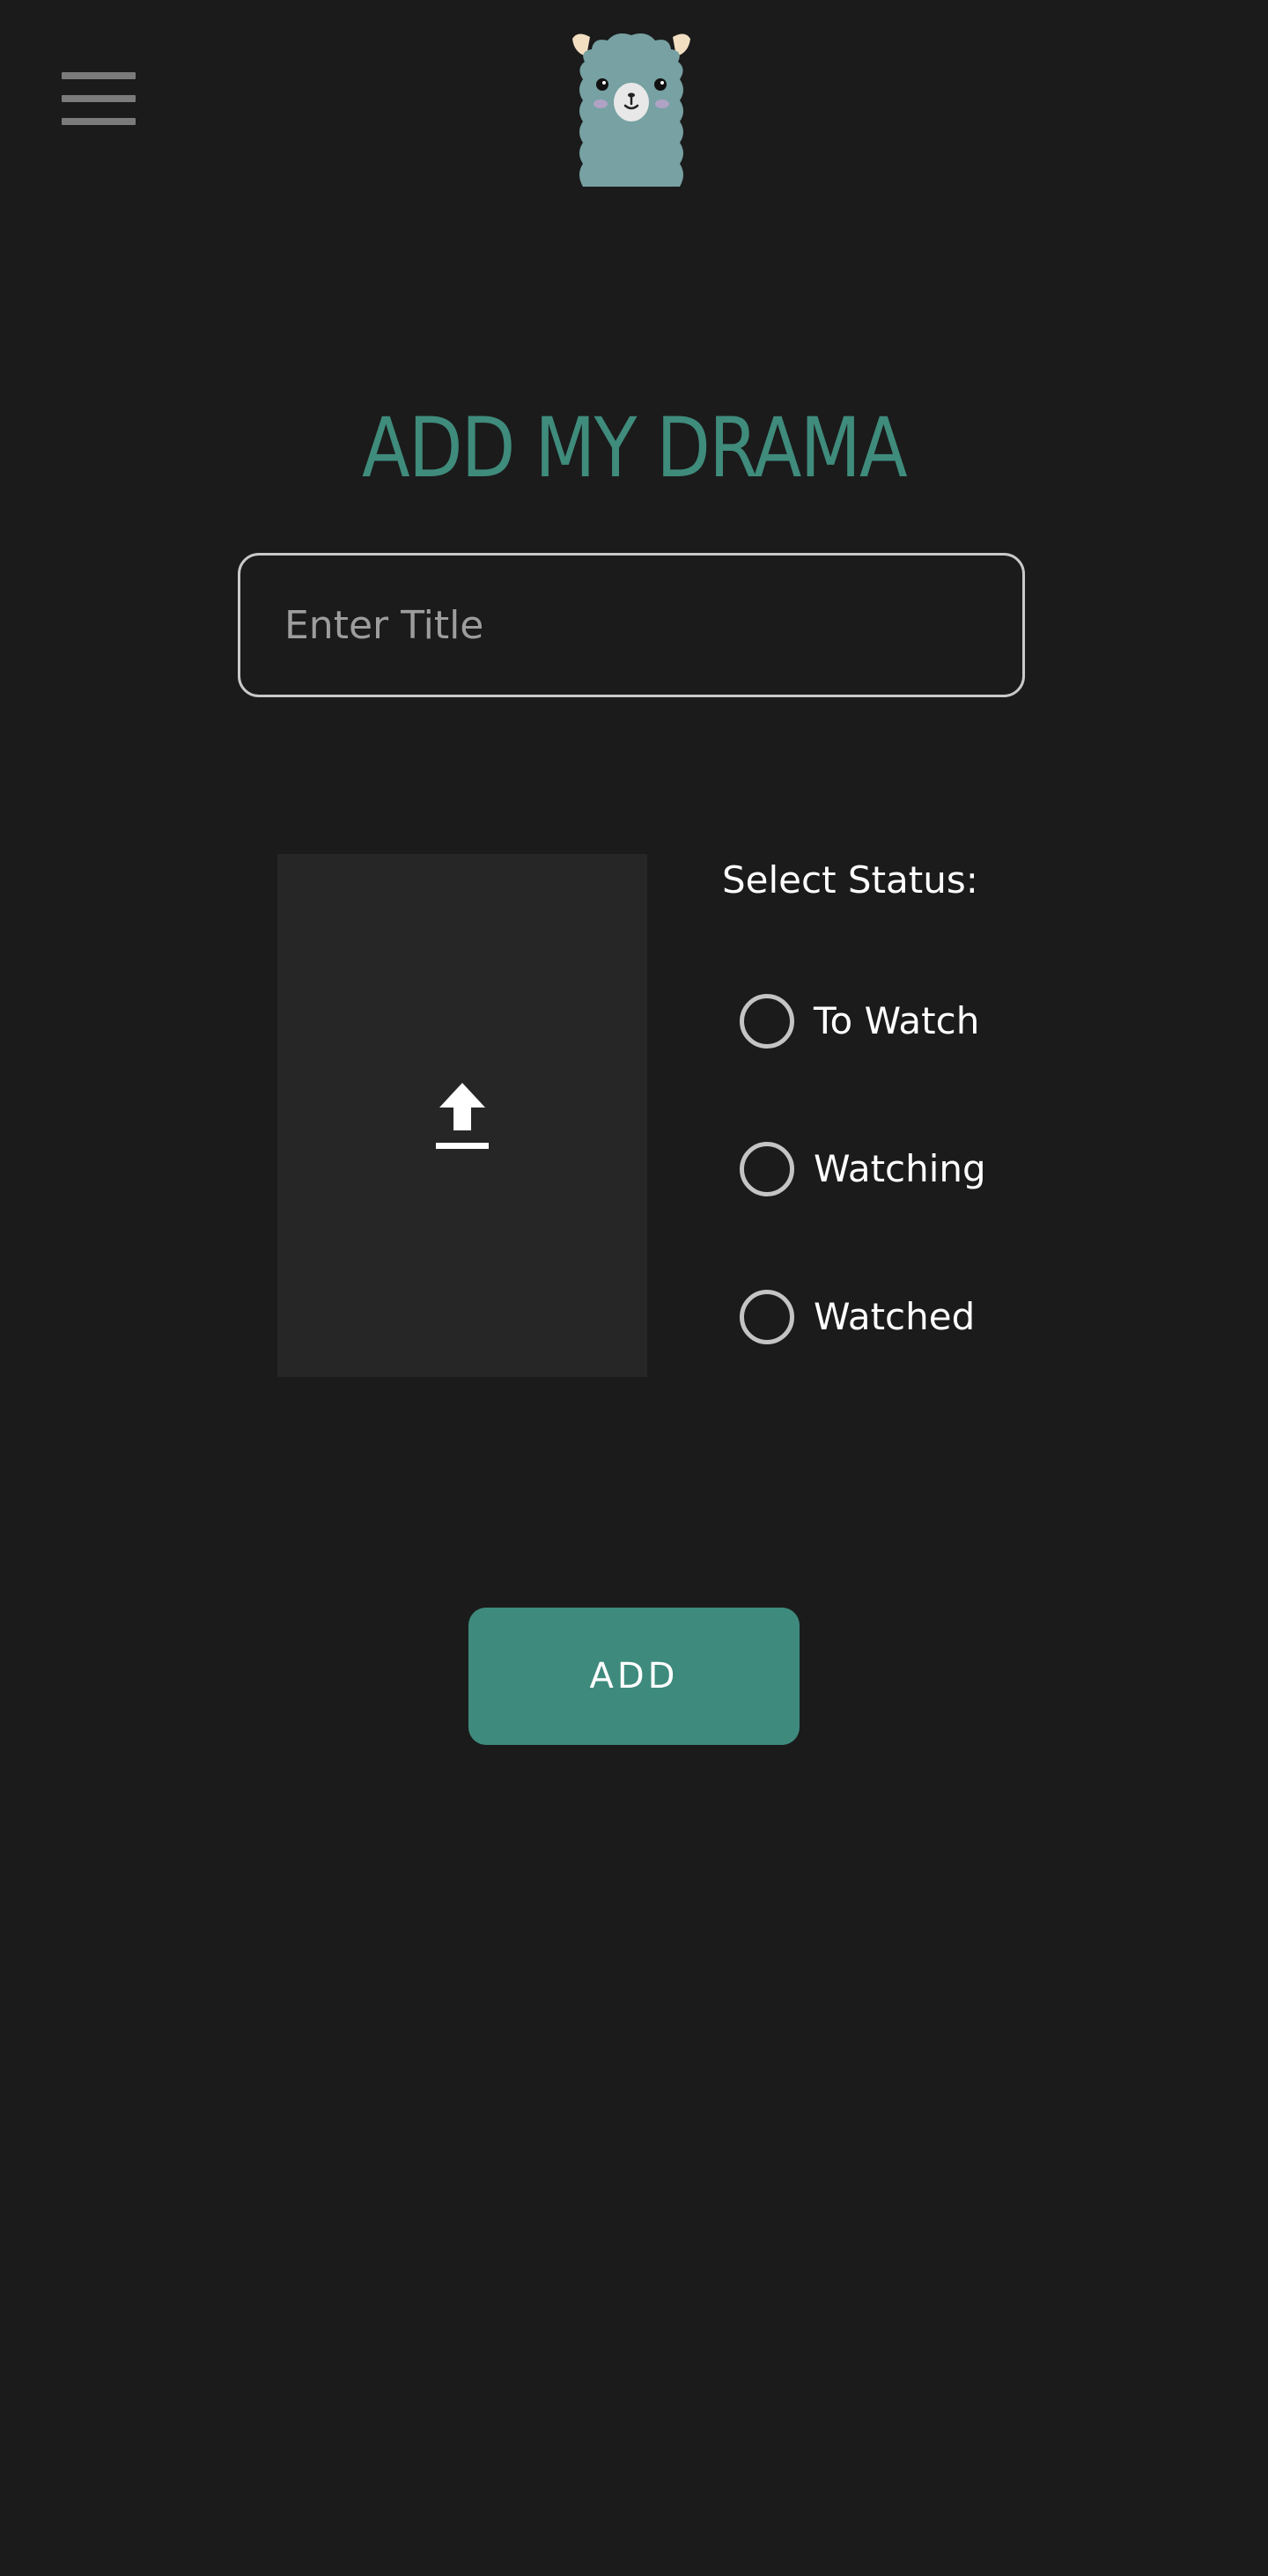  What do you see at coordinates (767, 1169) in the screenshot?
I see `radio-watching` at bounding box center [767, 1169].